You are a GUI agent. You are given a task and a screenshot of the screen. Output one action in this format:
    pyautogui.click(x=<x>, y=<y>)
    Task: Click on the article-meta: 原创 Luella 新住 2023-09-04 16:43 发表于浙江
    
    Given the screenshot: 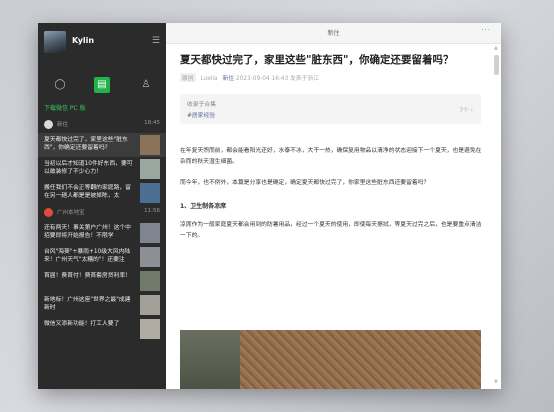 What is the action you would take?
    pyautogui.click(x=332, y=77)
    